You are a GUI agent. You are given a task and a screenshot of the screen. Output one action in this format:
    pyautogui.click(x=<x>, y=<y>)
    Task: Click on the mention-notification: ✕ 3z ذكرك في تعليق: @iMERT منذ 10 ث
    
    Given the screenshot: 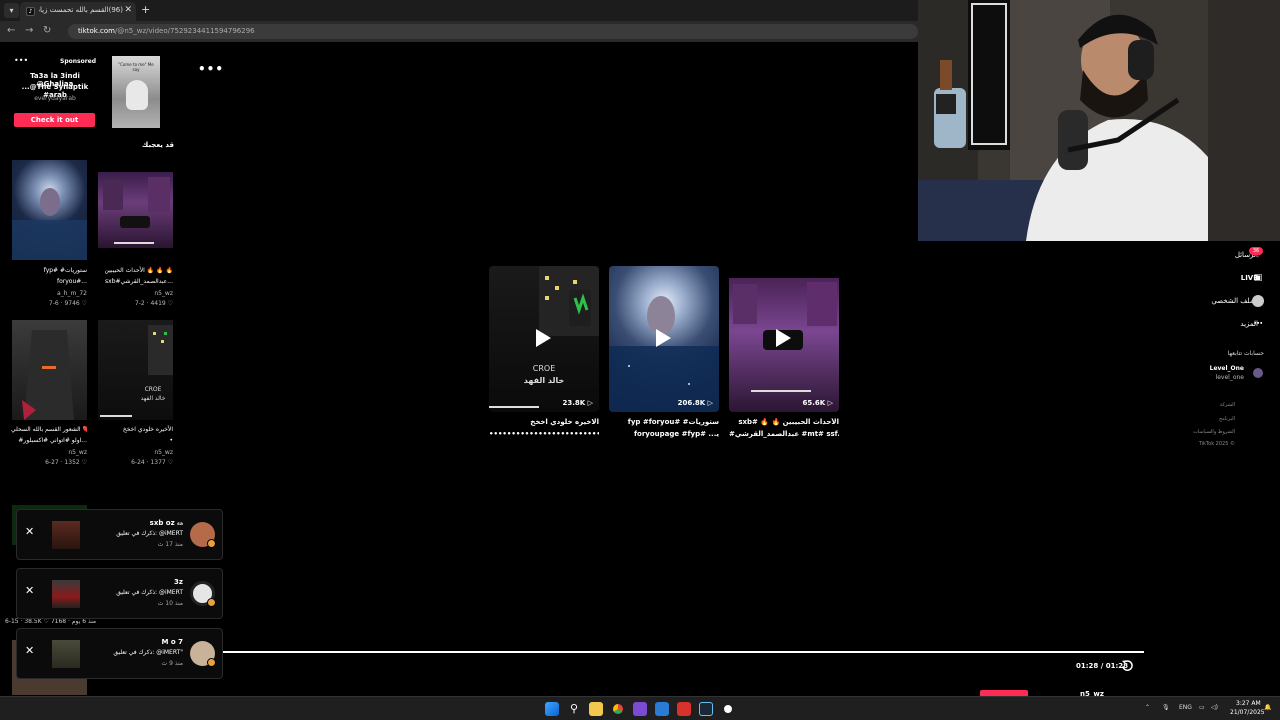 What is the action you would take?
    pyautogui.click(x=119, y=593)
    